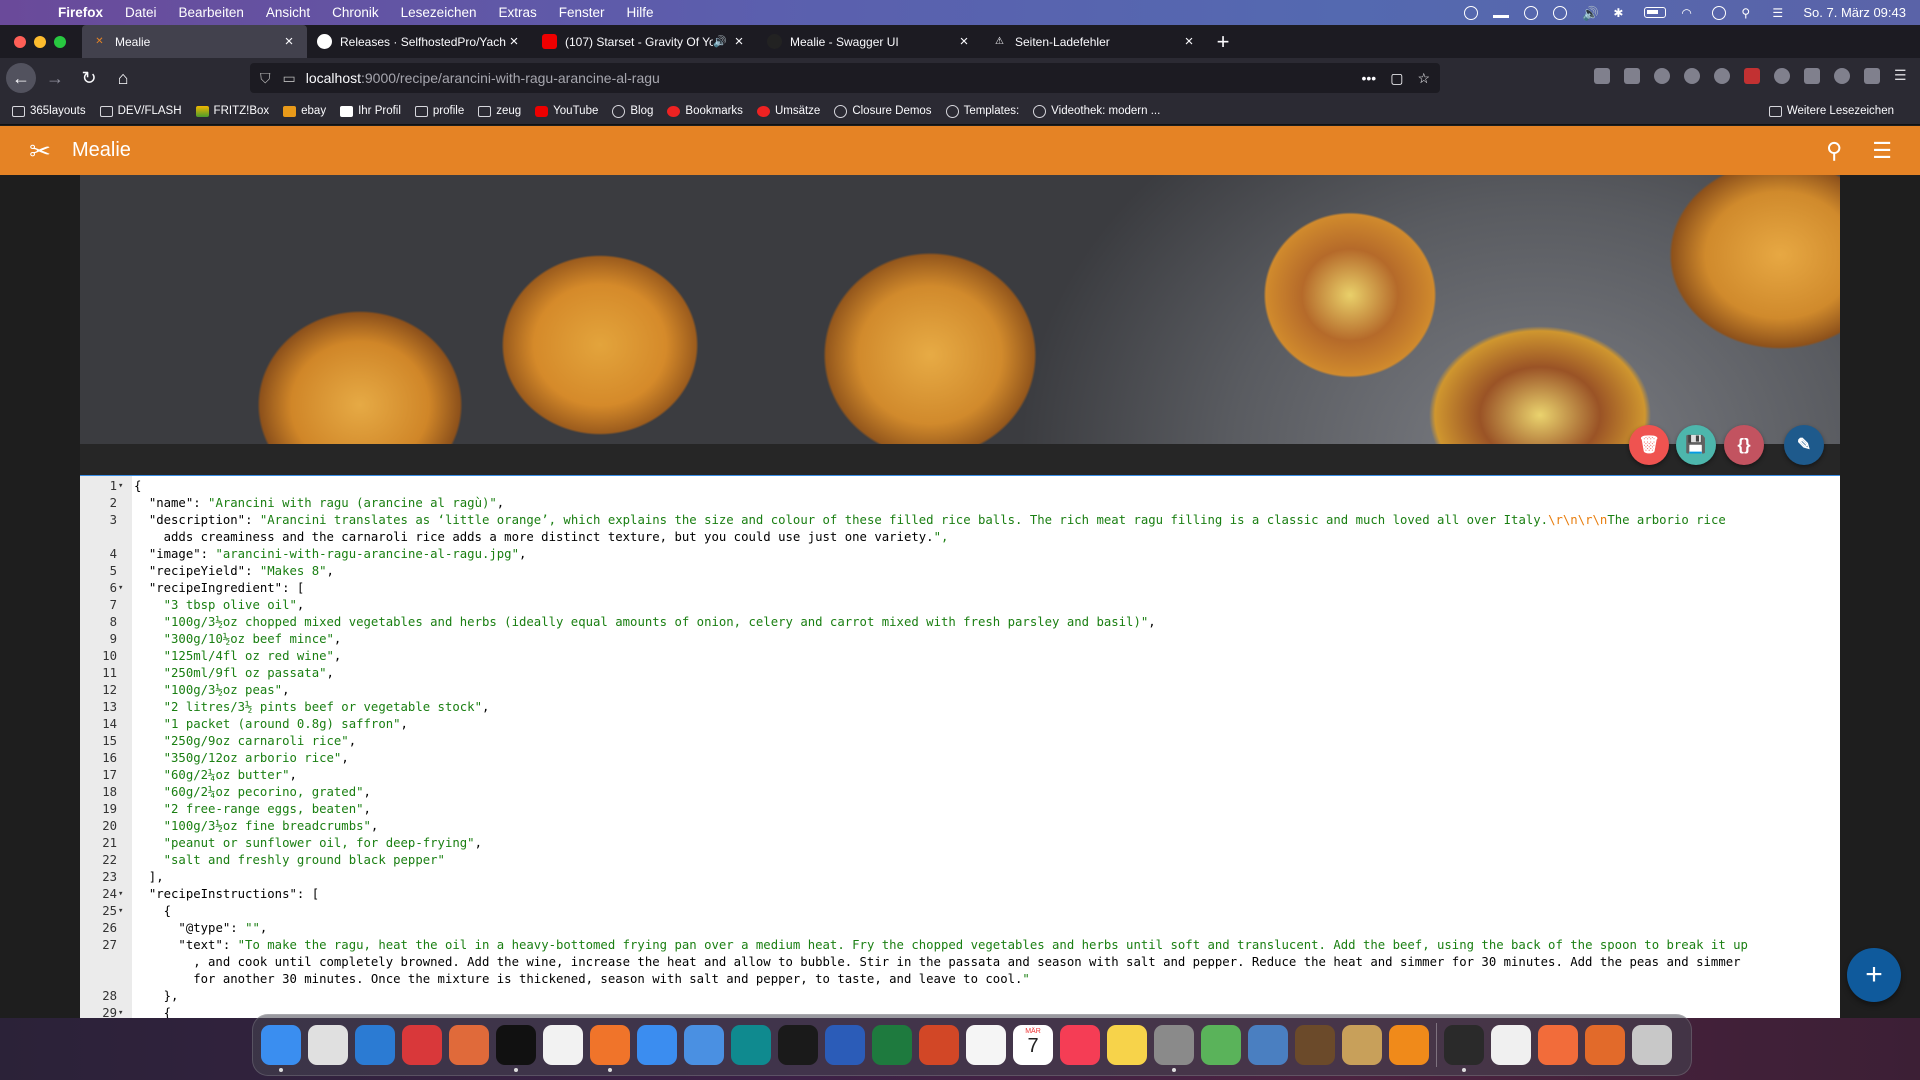 The height and width of the screenshot is (1080, 1920). What do you see at coordinates (289, 78) in the screenshot?
I see `page-info-icon: ▭` at bounding box center [289, 78].